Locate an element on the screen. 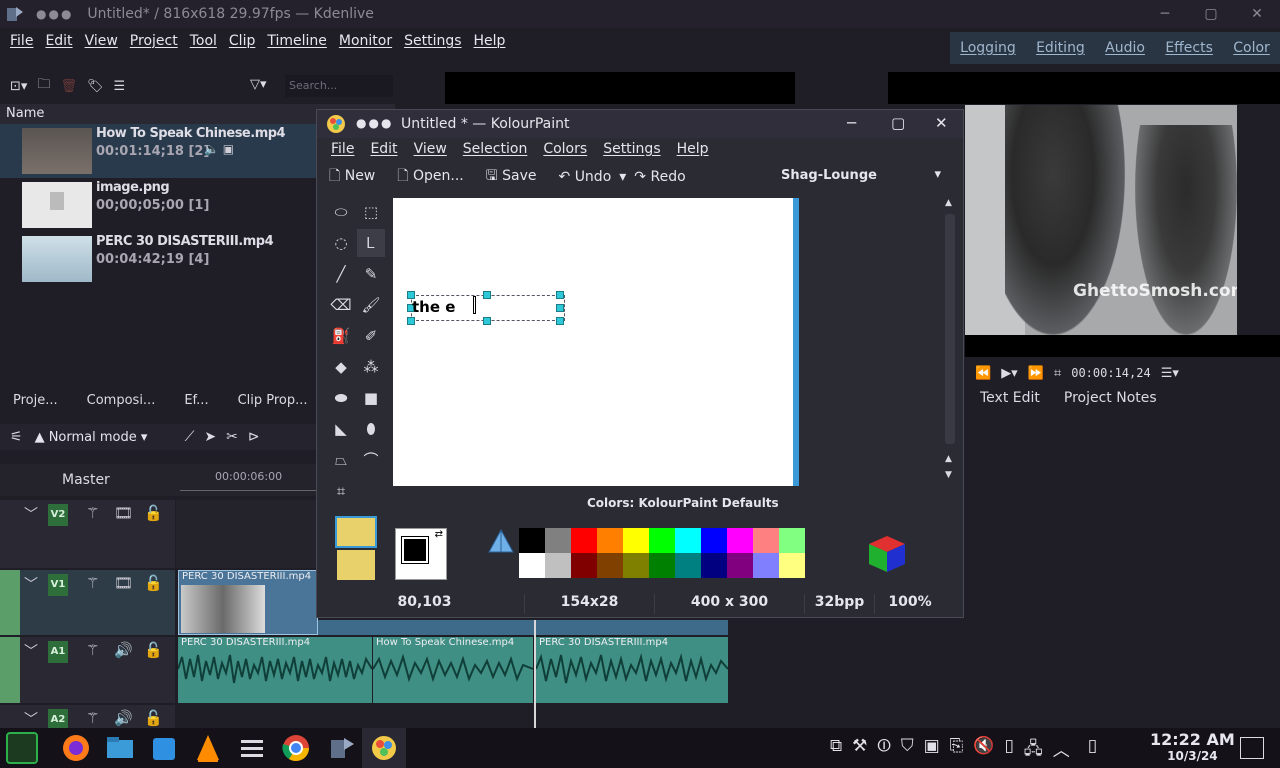 The height and width of the screenshot is (768, 1280). track-active-indicator is located at coordinates (10, 670).